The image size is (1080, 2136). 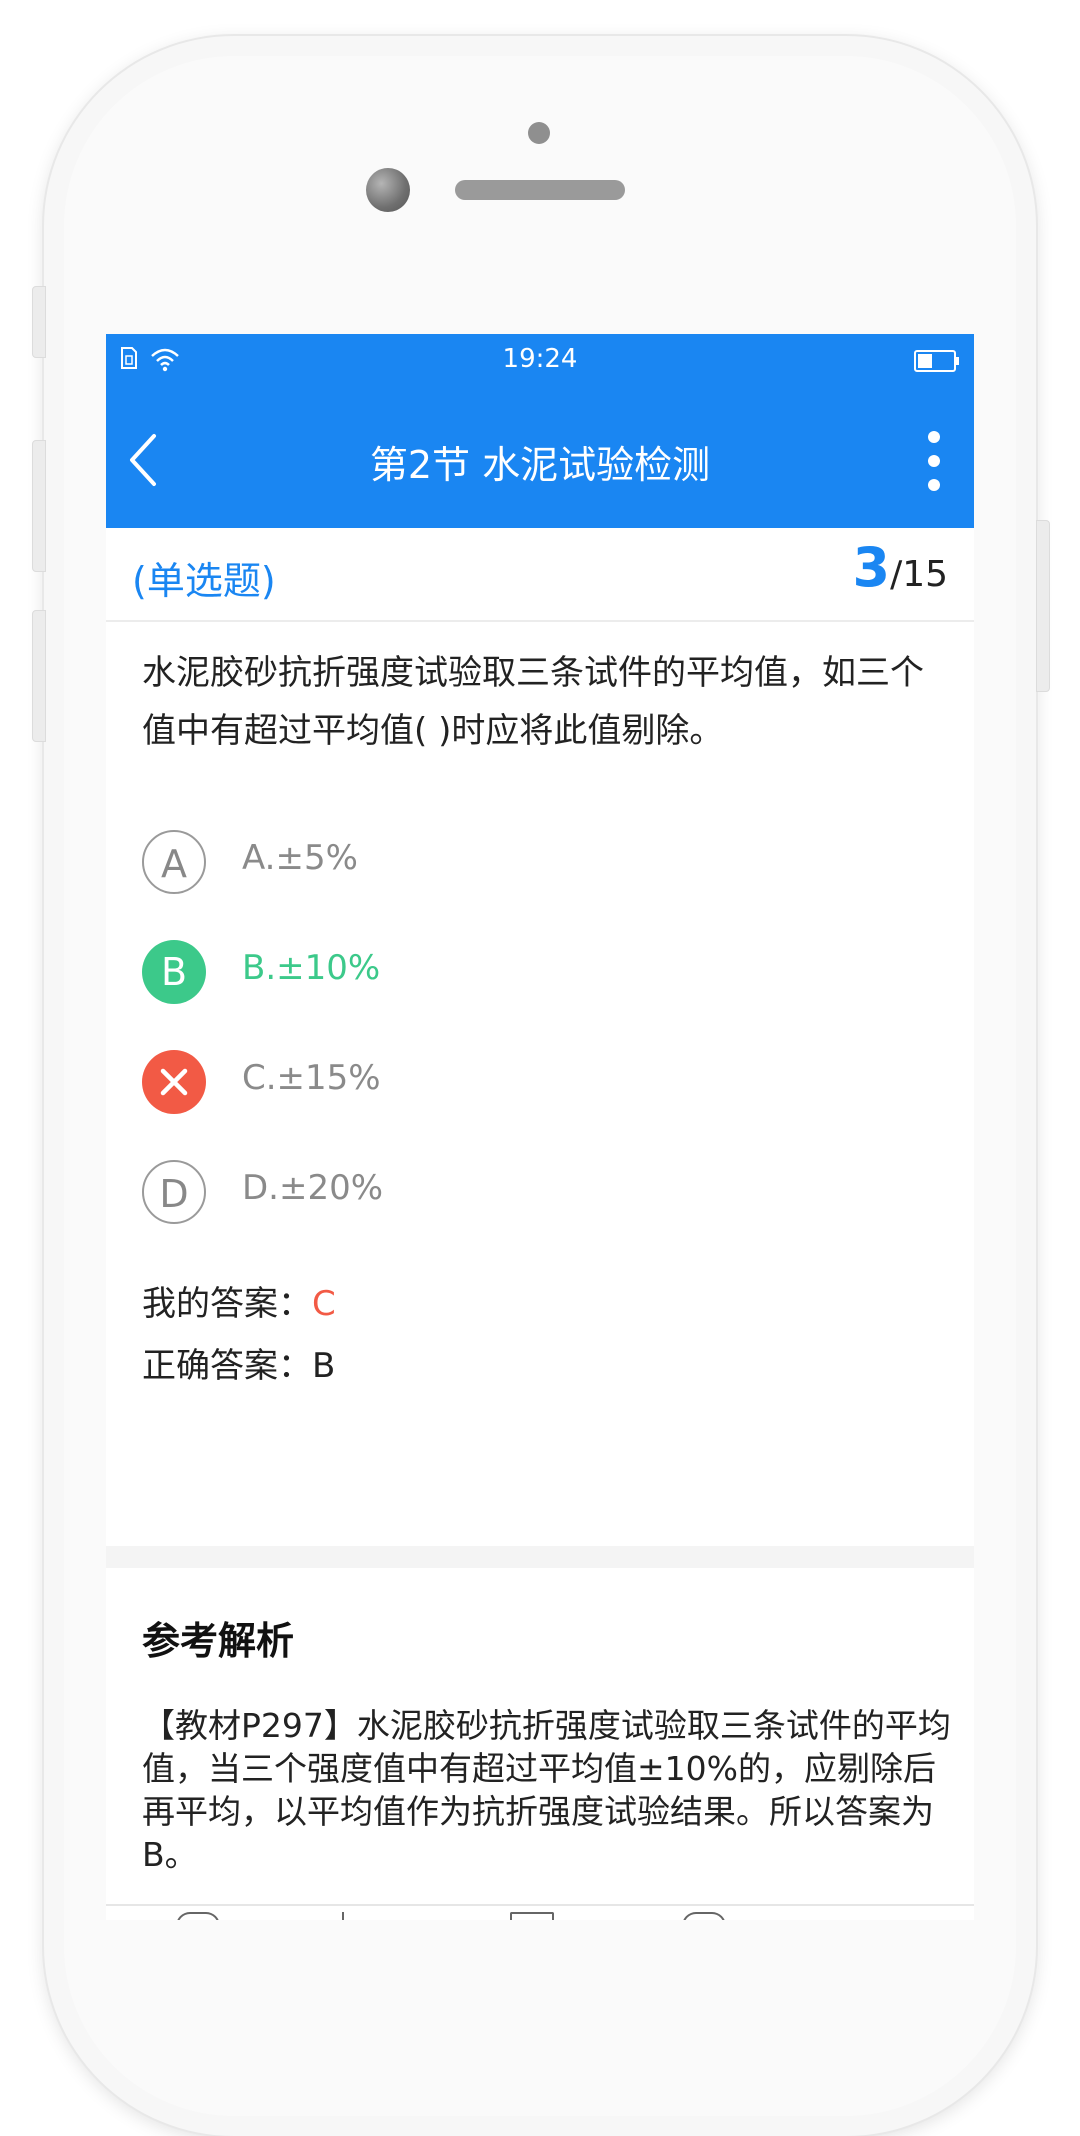 I want to click on option-c-text: C.±15%, so click(x=311, y=1078).